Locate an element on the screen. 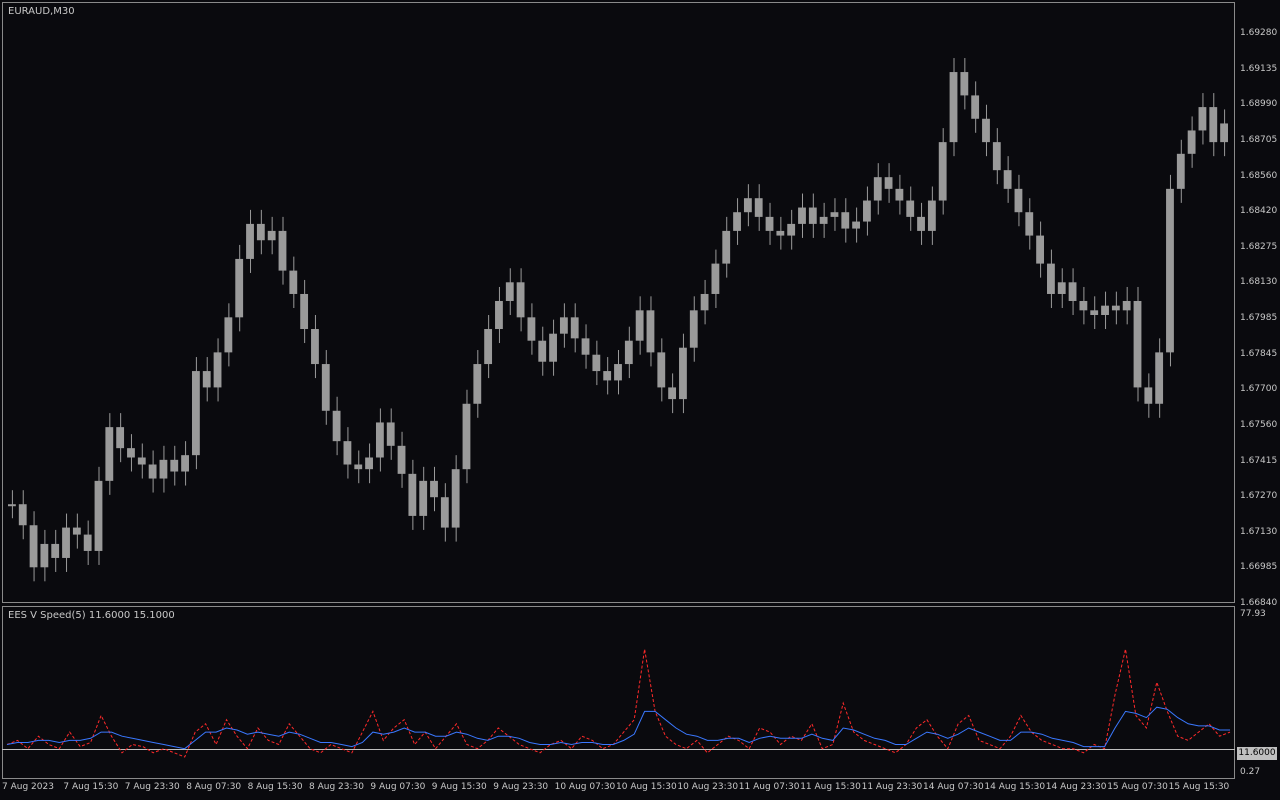 This screenshot has height=800, width=1280. price-tick: 1.68705 is located at coordinates (1259, 139).